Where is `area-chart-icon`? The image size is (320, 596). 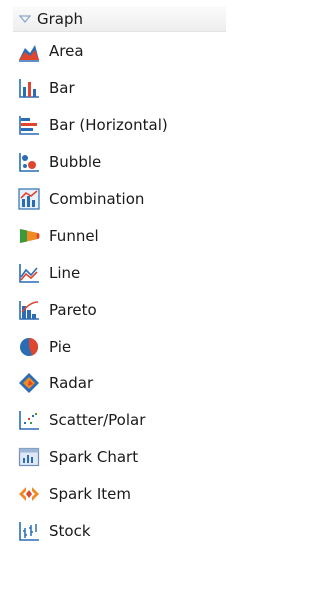
area-chart-icon is located at coordinates (29, 51).